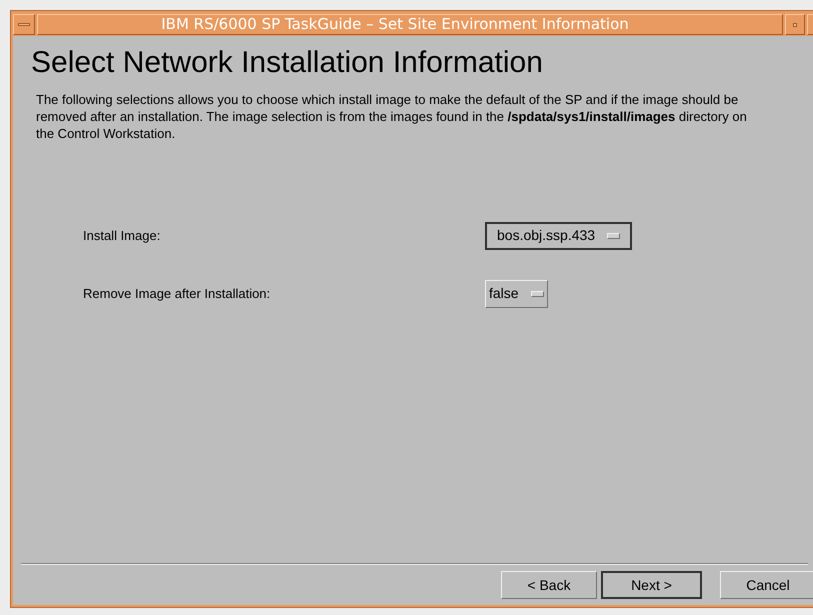 Image resolution: width=813 pixels, height=615 pixels. What do you see at coordinates (549, 585) in the screenshot?
I see `dialog-button: < Back` at bounding box center [549, 585].